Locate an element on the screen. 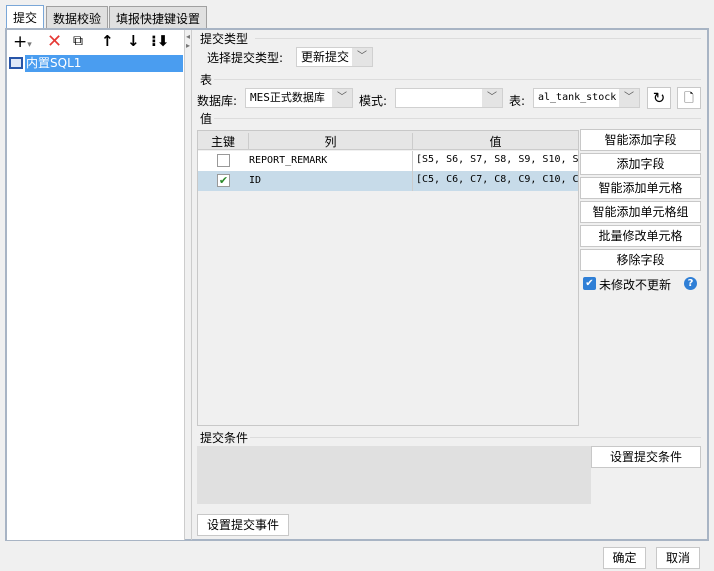 Image resolution: width=714 pixels, height=571 pixels. smart-add-field-button: 智能添加字段 is located at coordinates (640, 140).